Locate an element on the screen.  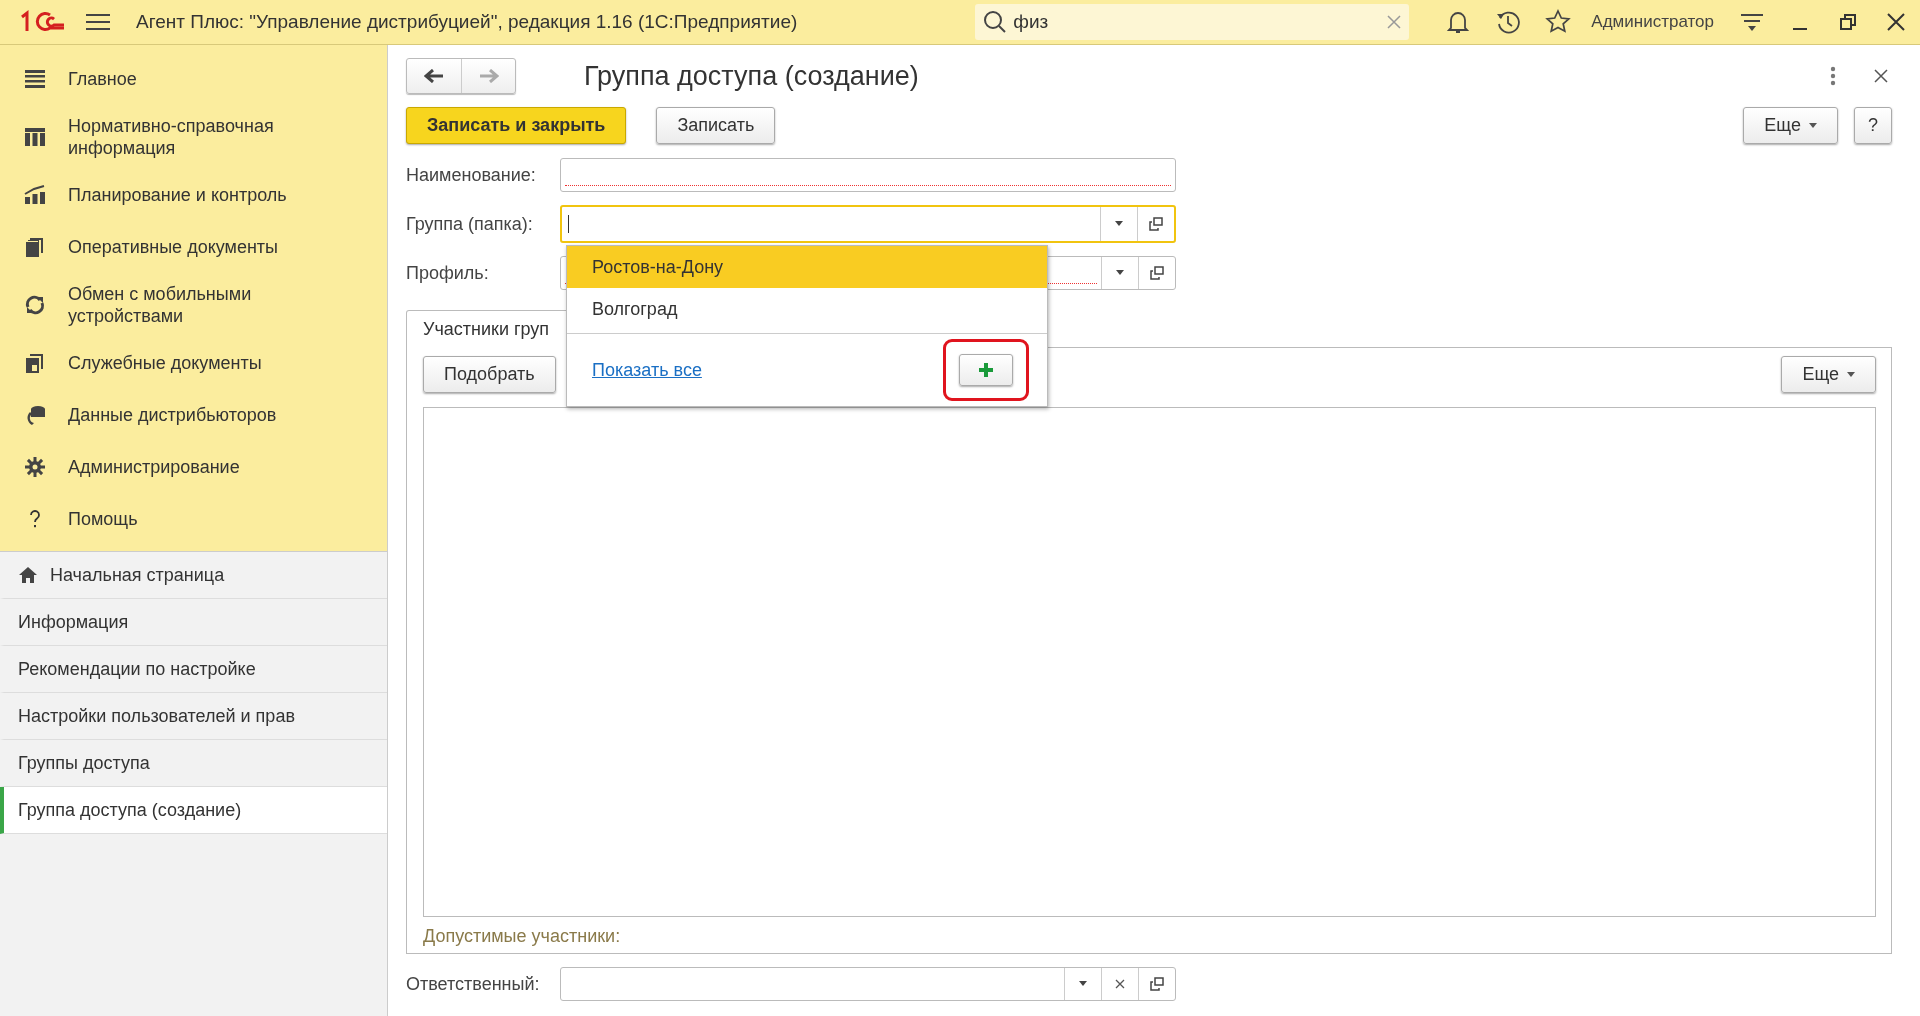
options-icon is located at coordinates (1752, 22).